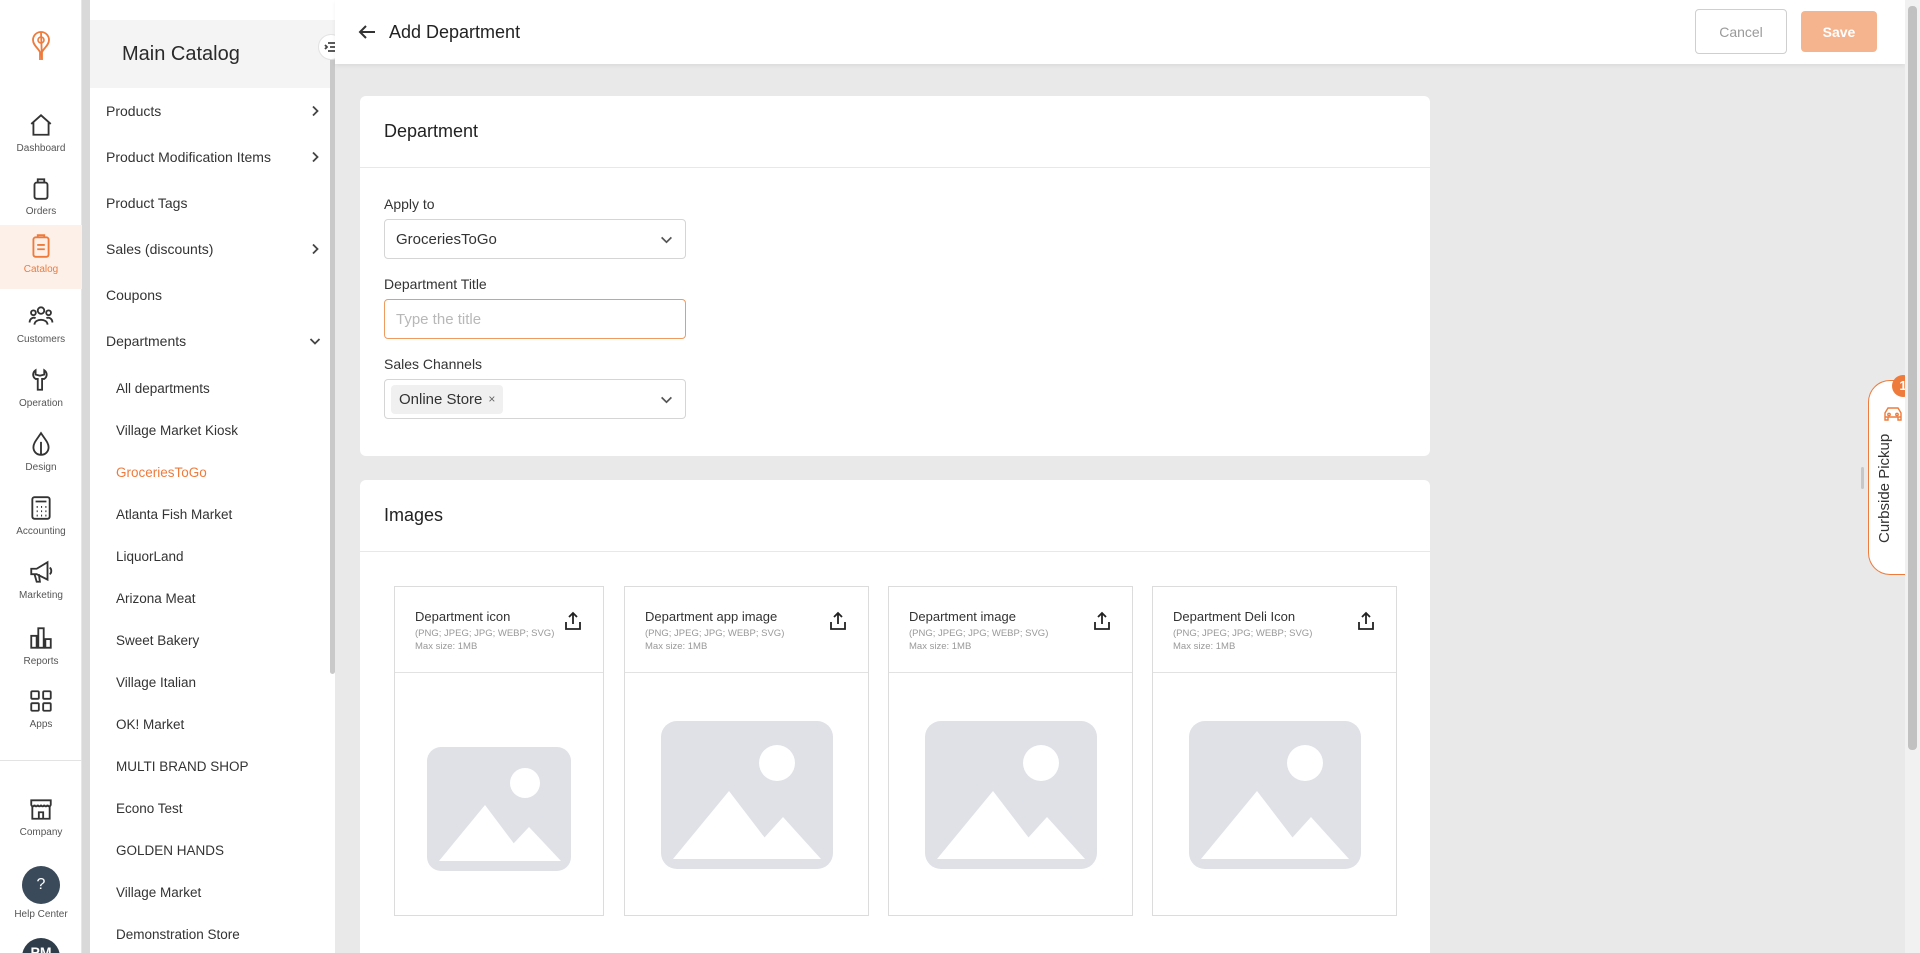 This screenshot has height=953, width=1920. I want to click on chip-remove-icon: ×, so click(491, 399).